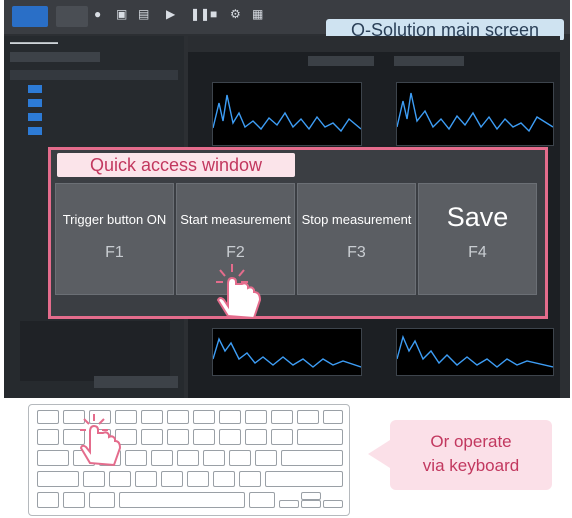  Describe the element at coordinates (477, 239) in the screenshot. I see `save-button: Save F4` at that location.